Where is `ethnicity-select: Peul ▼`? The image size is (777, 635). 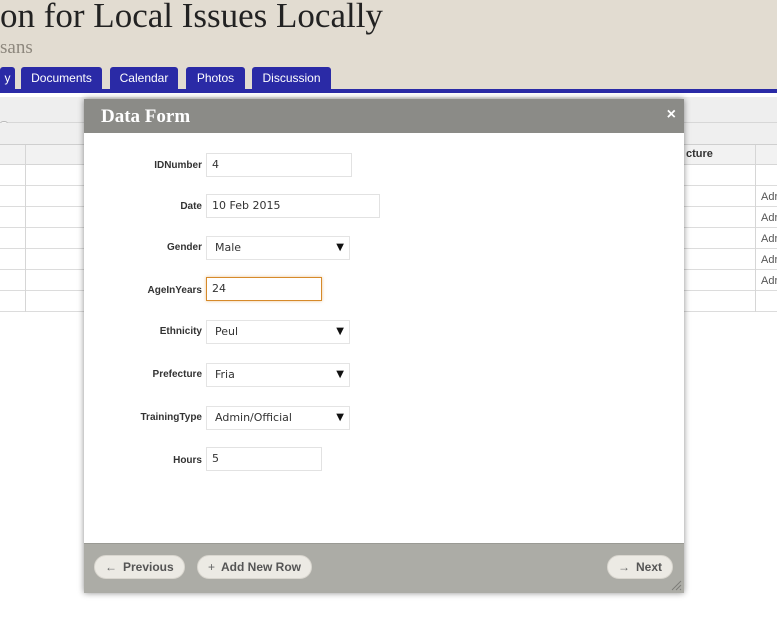 ethnicity-select: Peul ▼ is located at coordinates (278, 332).